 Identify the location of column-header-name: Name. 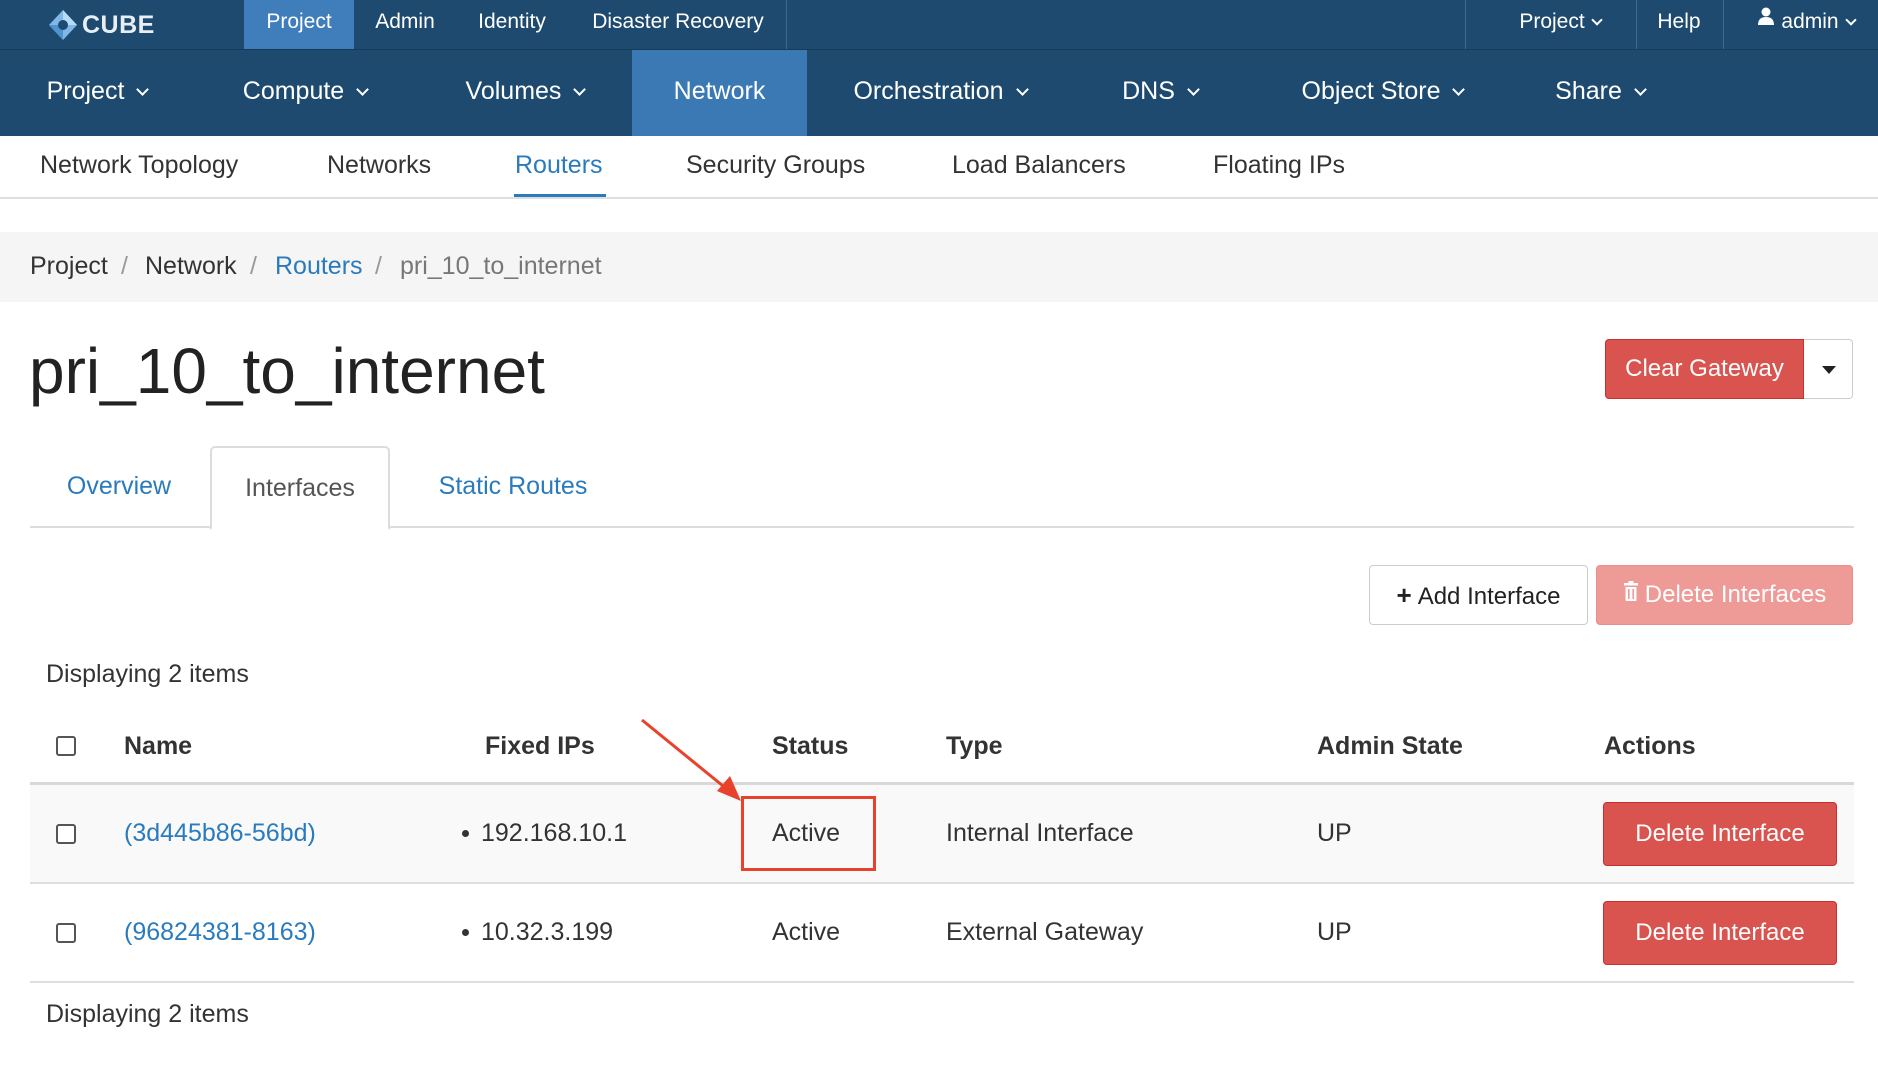
(158, 746).